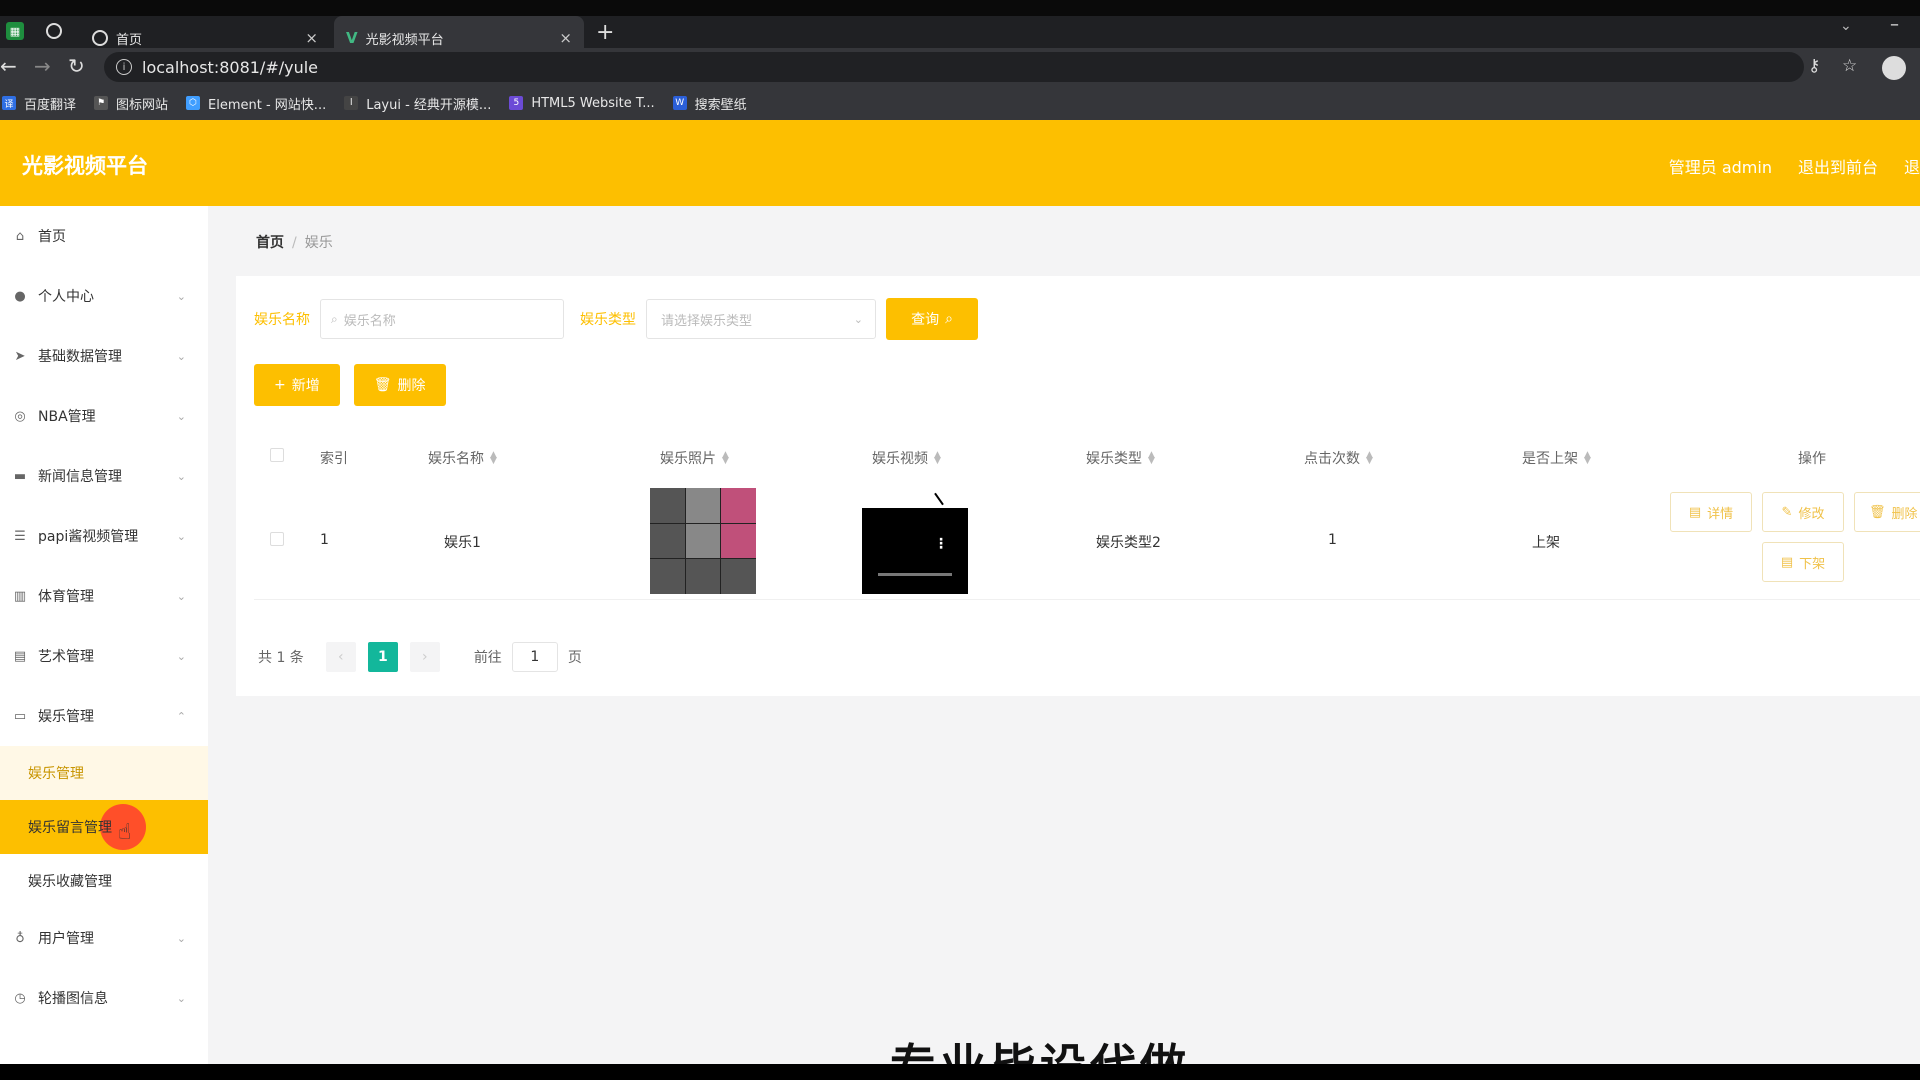 The height and width of the screenshot is (1080, 1920). Describe the element at coordinates (1894, 68) in the screenshot. I see `profile-avatar` at that location.